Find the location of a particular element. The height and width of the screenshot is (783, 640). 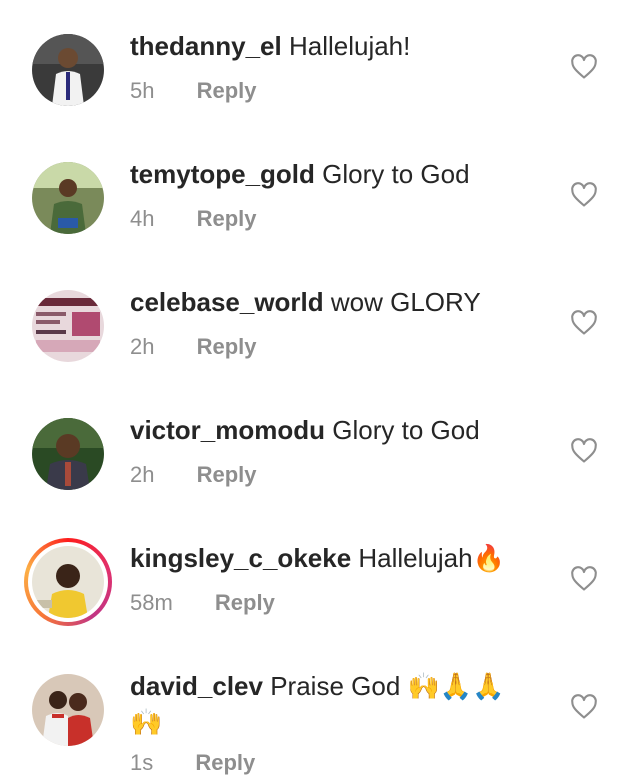

flyer-icon is located at coordinates (68, 326).